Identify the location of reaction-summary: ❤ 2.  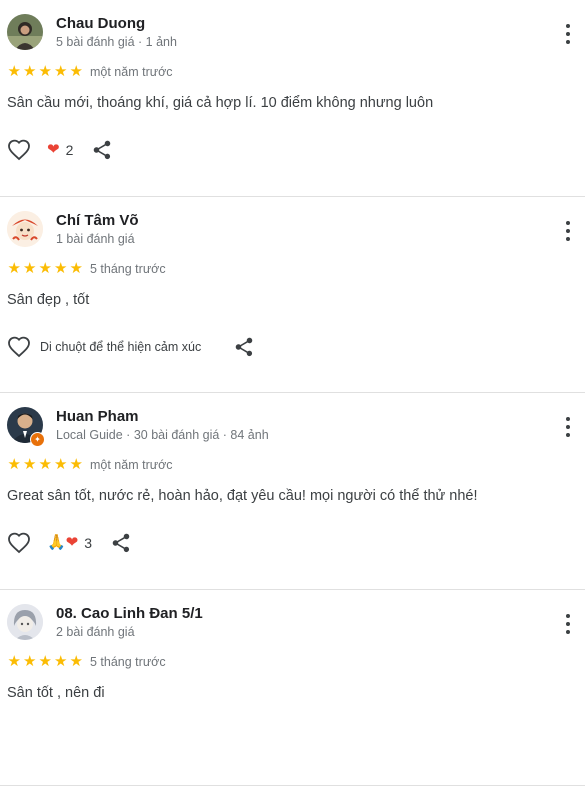
(60, 150).